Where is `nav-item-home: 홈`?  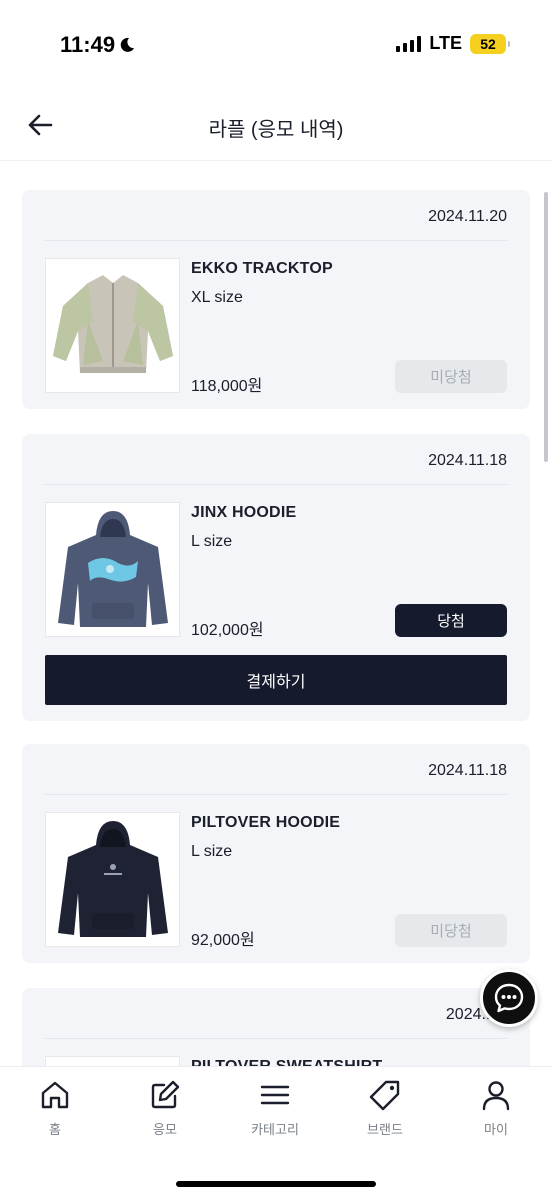 nav-item-home: 홈 is located at coordinates (55, 1108).